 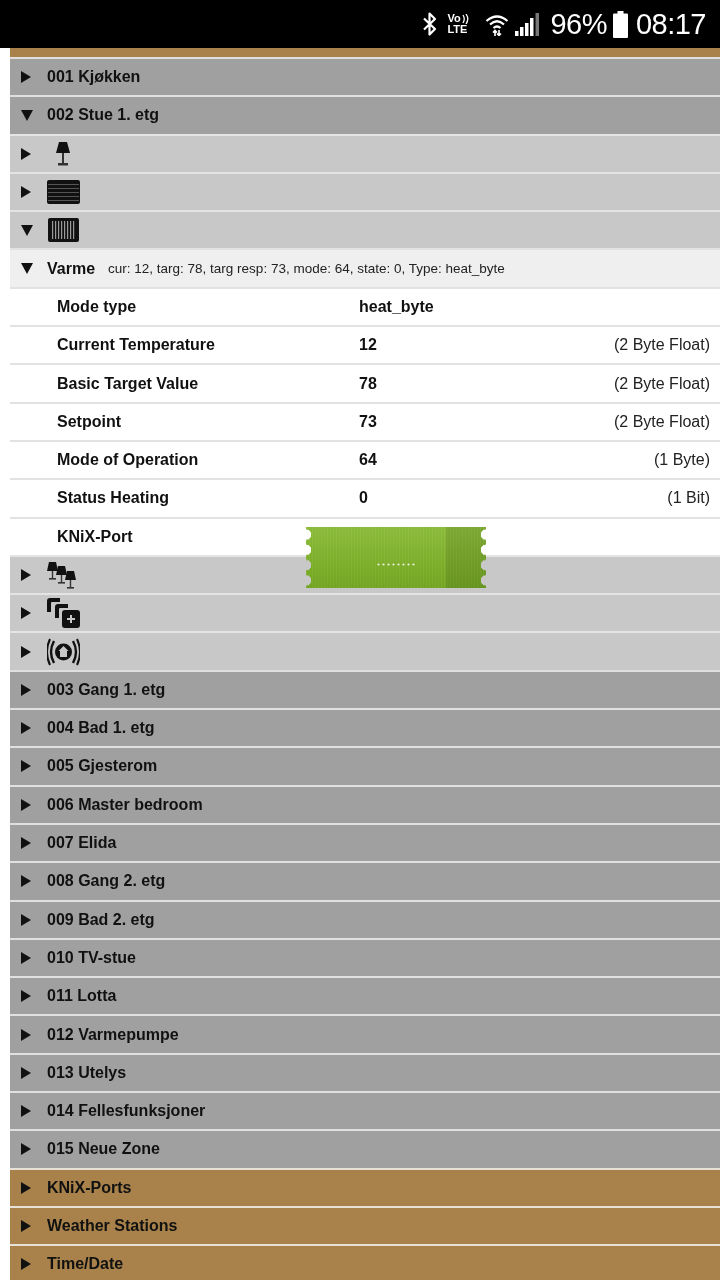 What do you see at coordinates (365, 1033) in the screenshot?
I see `zone-row: 012 Varmepumpe` at bounding box center [365, 1033].